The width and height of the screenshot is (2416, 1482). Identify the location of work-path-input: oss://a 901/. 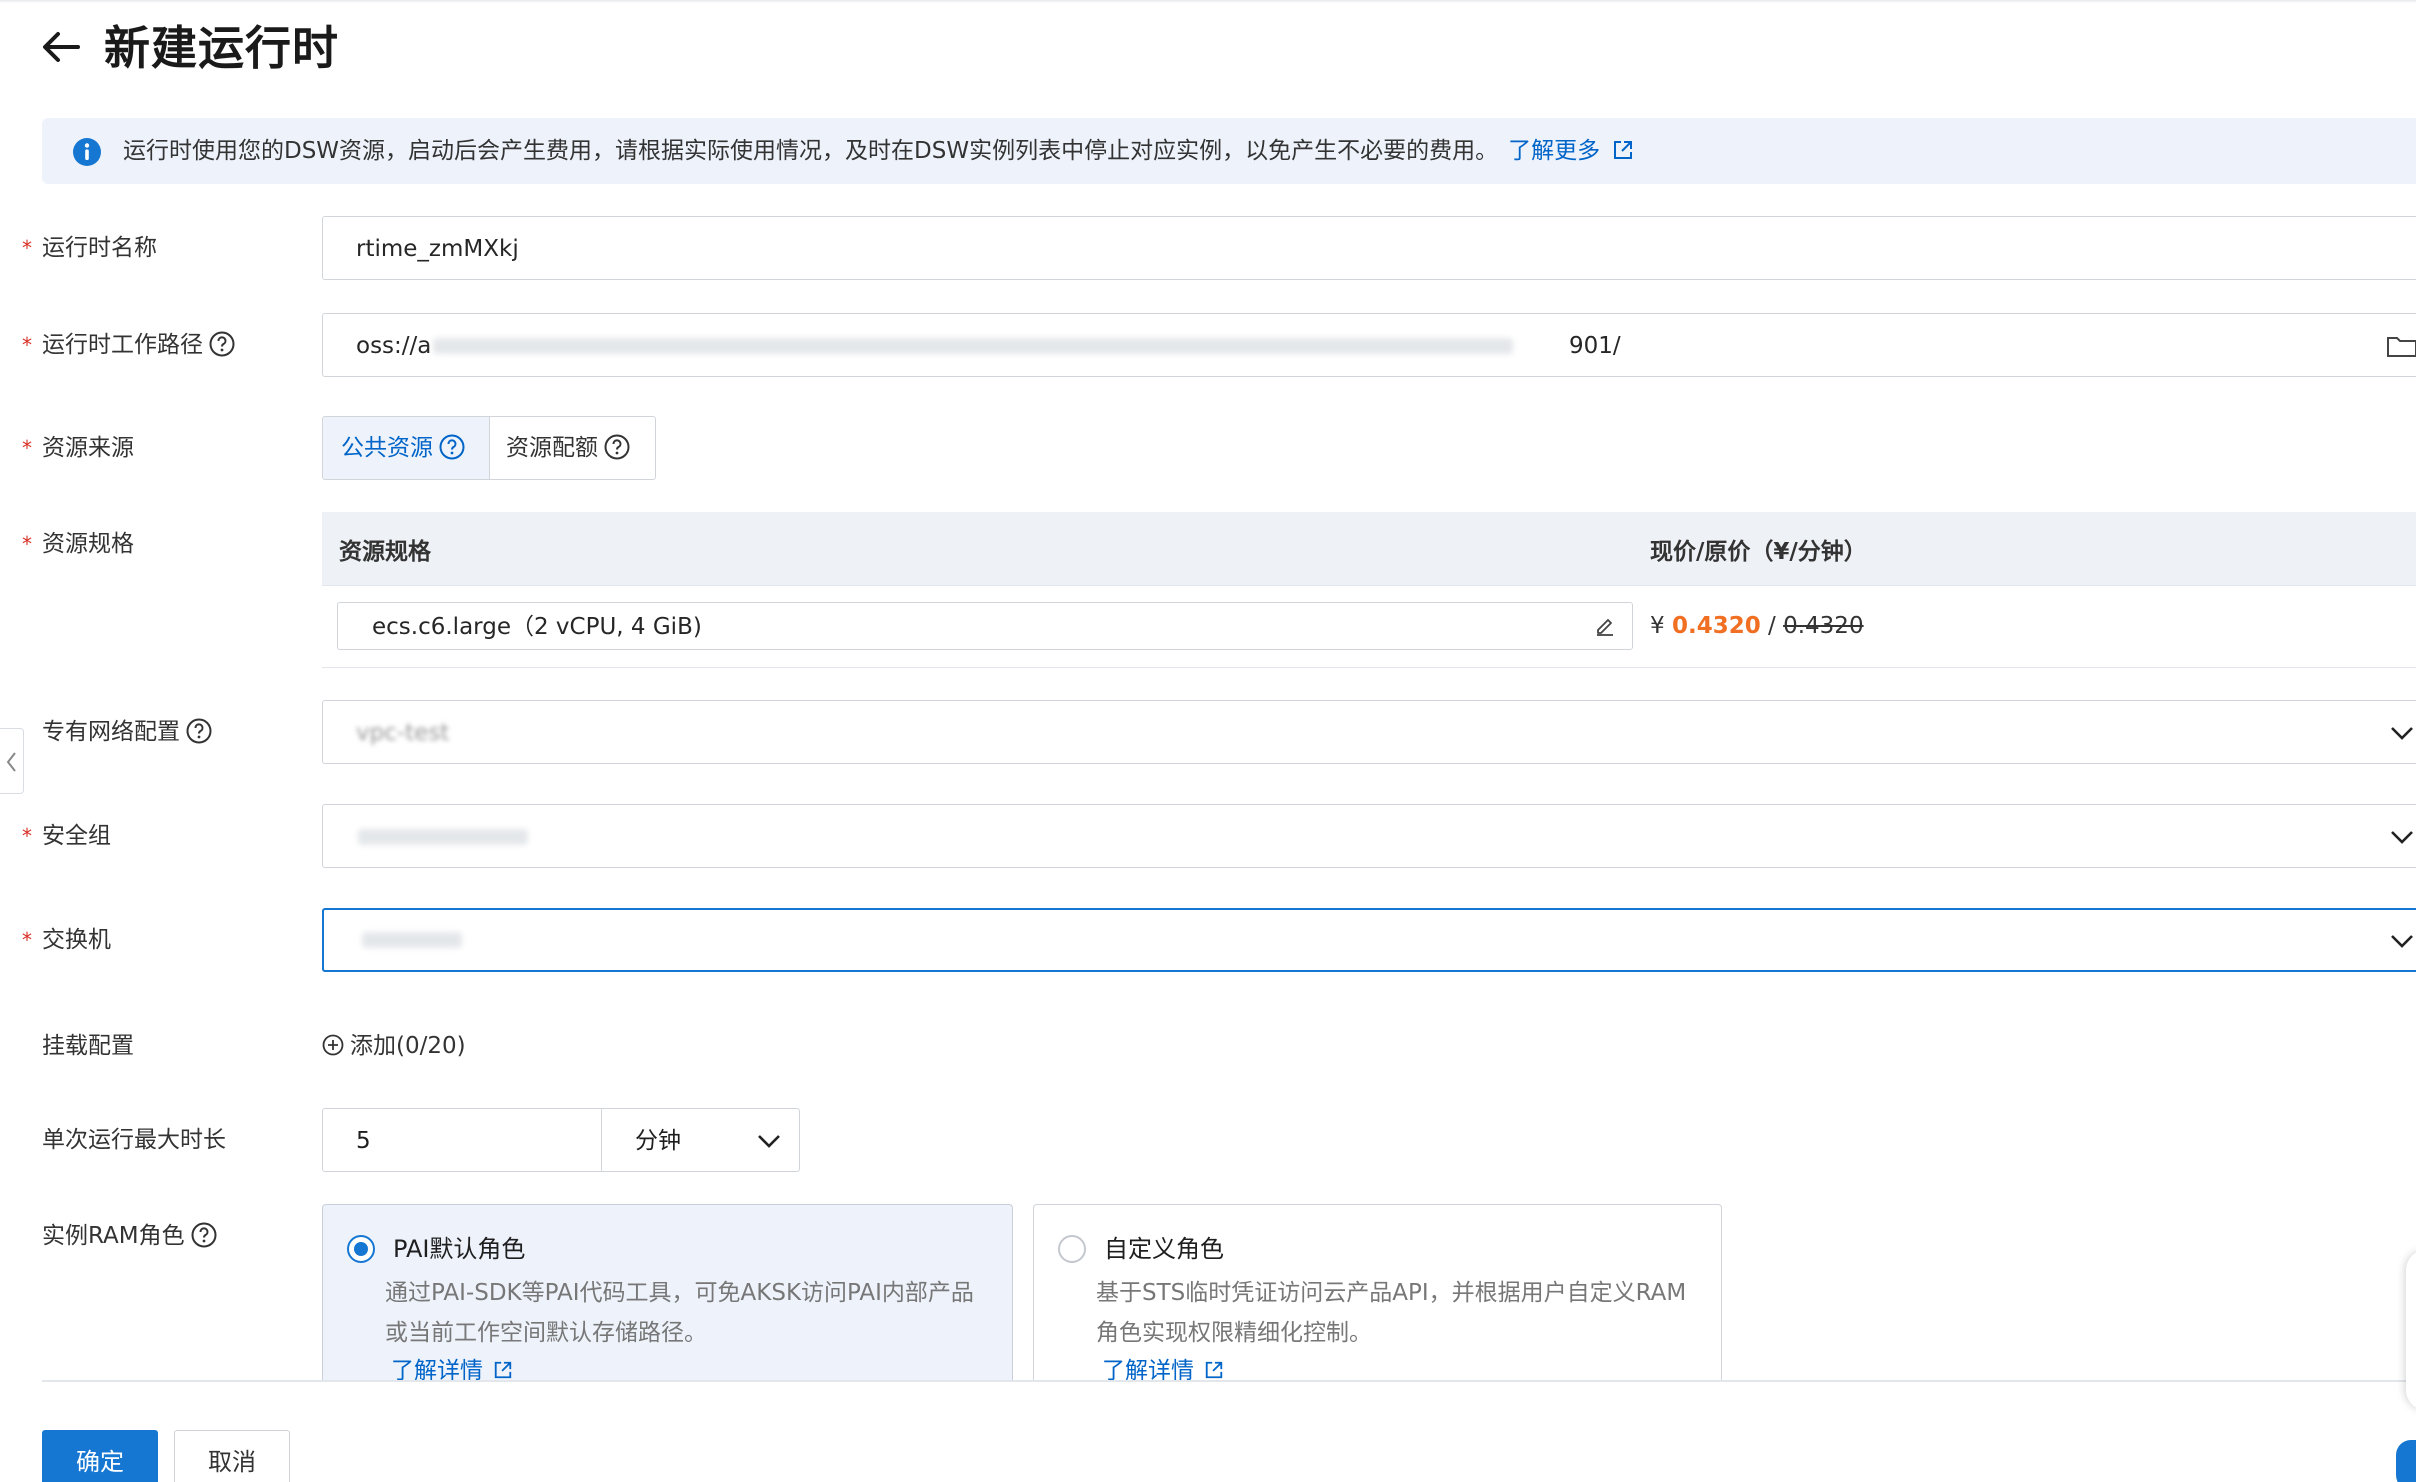
(1369, 345).